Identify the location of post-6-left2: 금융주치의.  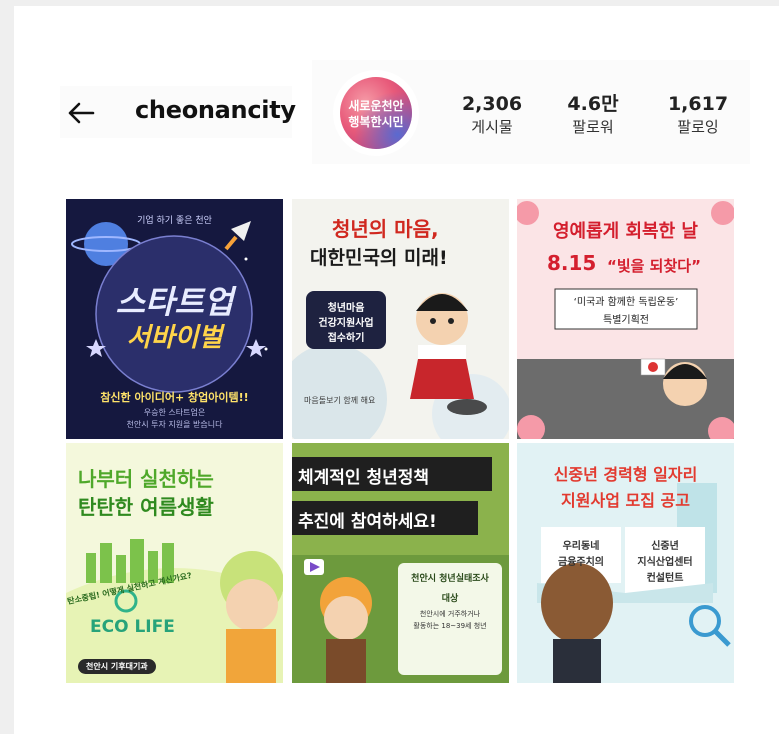
(581, 562).